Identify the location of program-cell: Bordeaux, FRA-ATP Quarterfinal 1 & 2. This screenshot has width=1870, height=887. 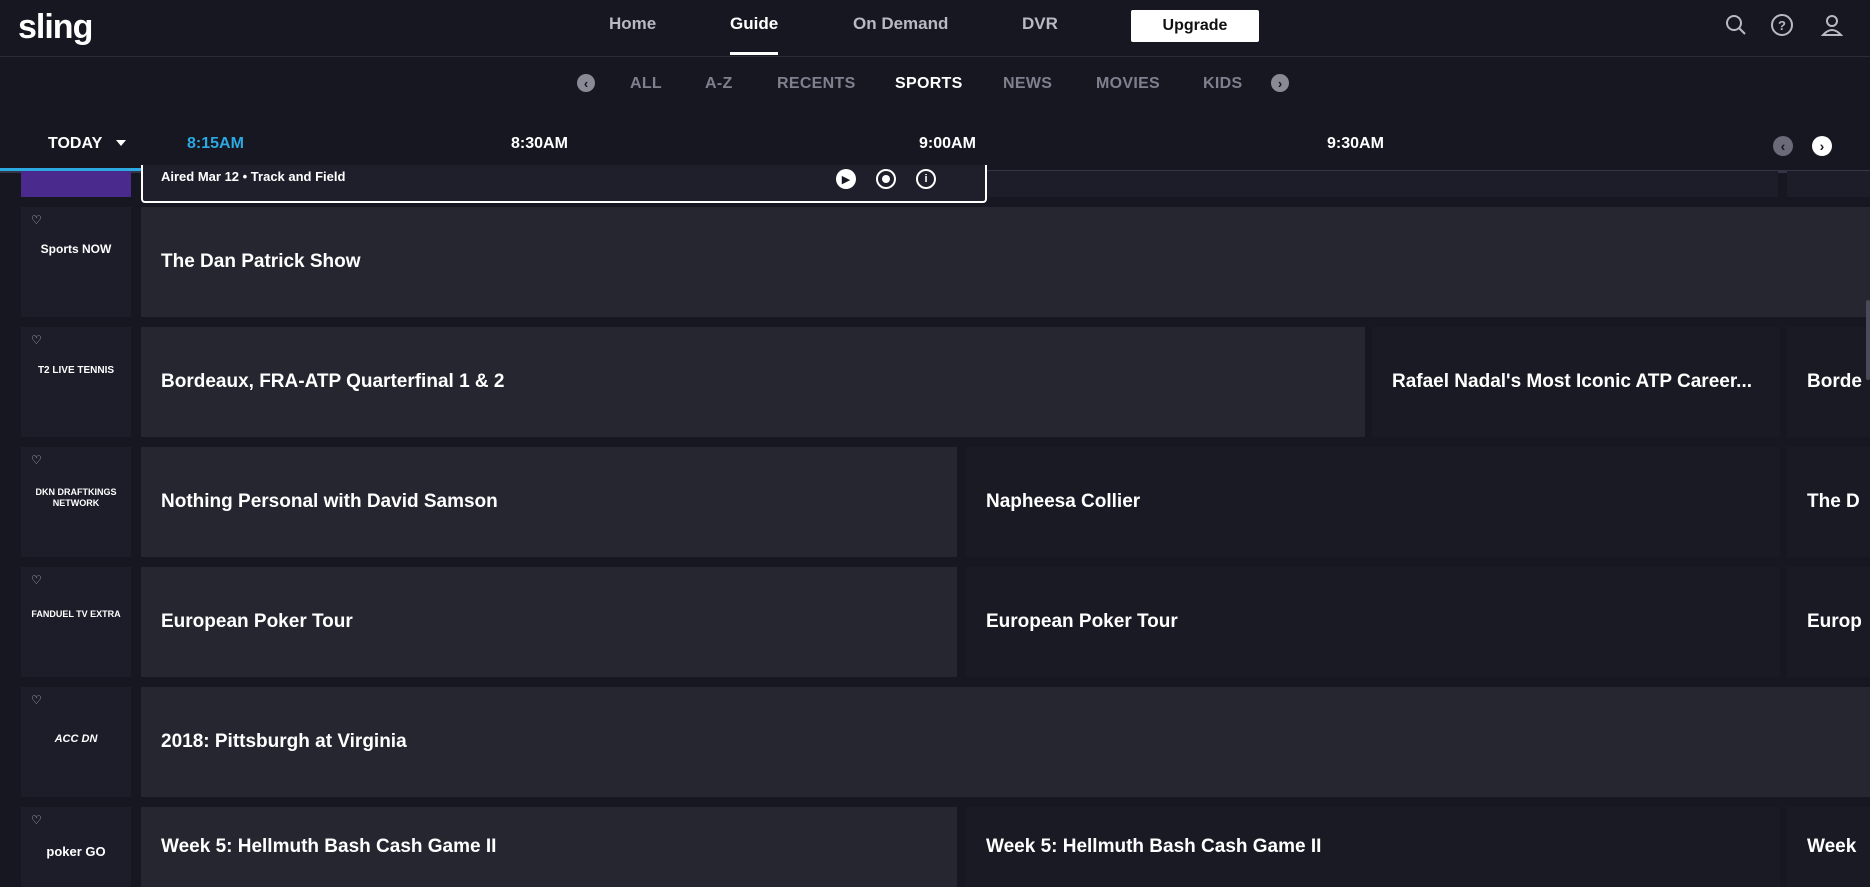
(753, 382).